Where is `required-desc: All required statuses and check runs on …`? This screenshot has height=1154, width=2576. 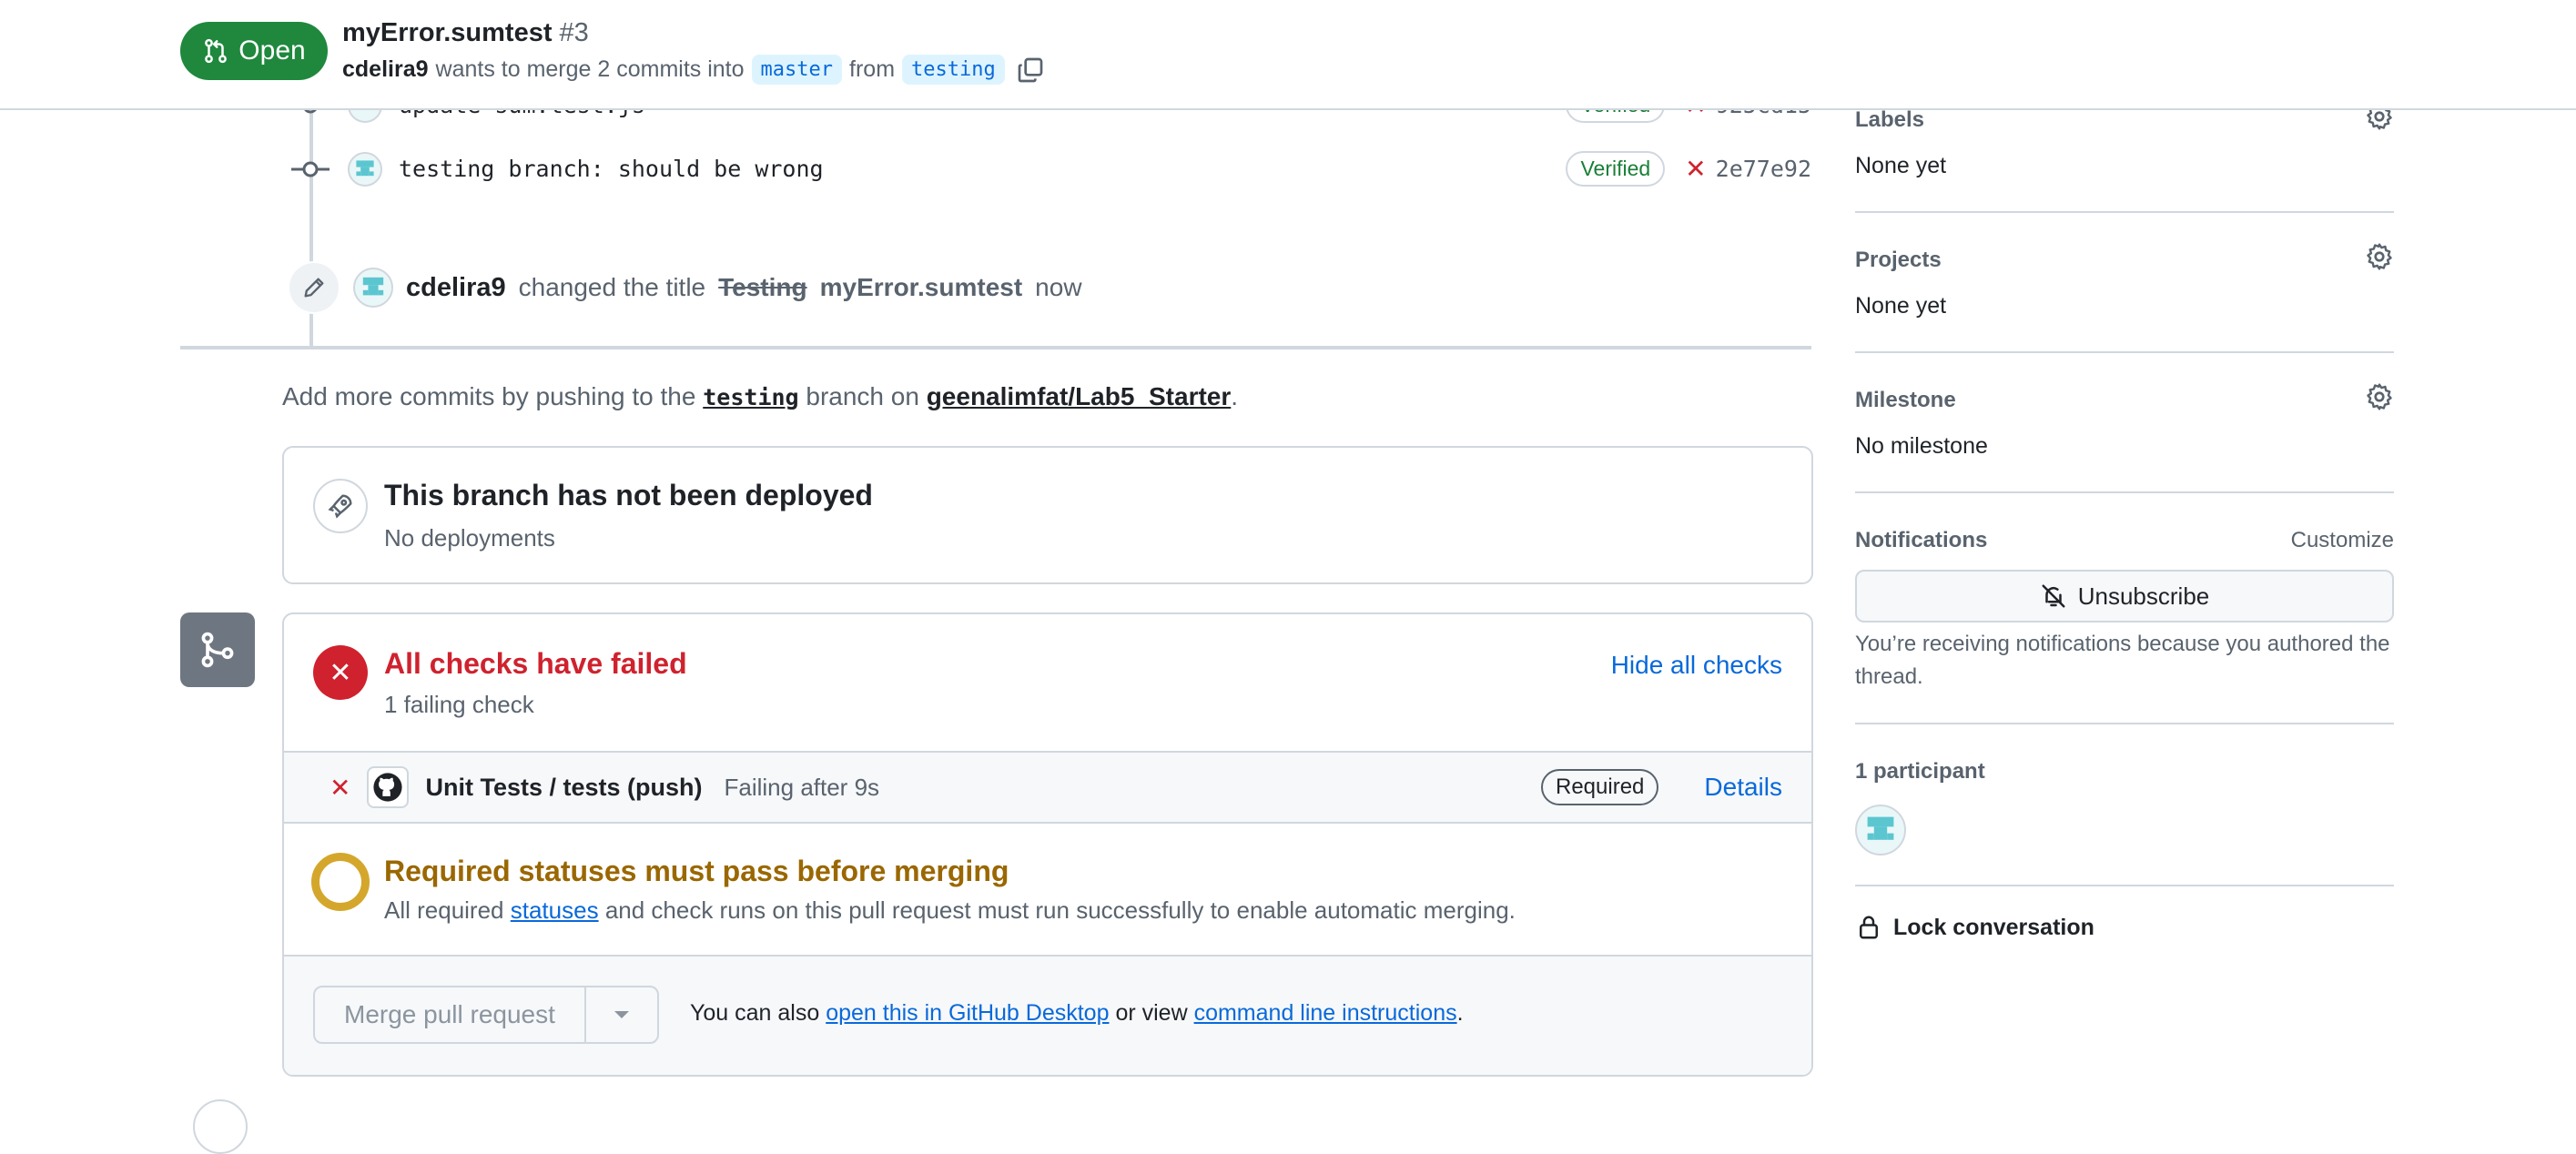
required-desc: All required statuses and check runs on … is located at coordinates (950, 910).